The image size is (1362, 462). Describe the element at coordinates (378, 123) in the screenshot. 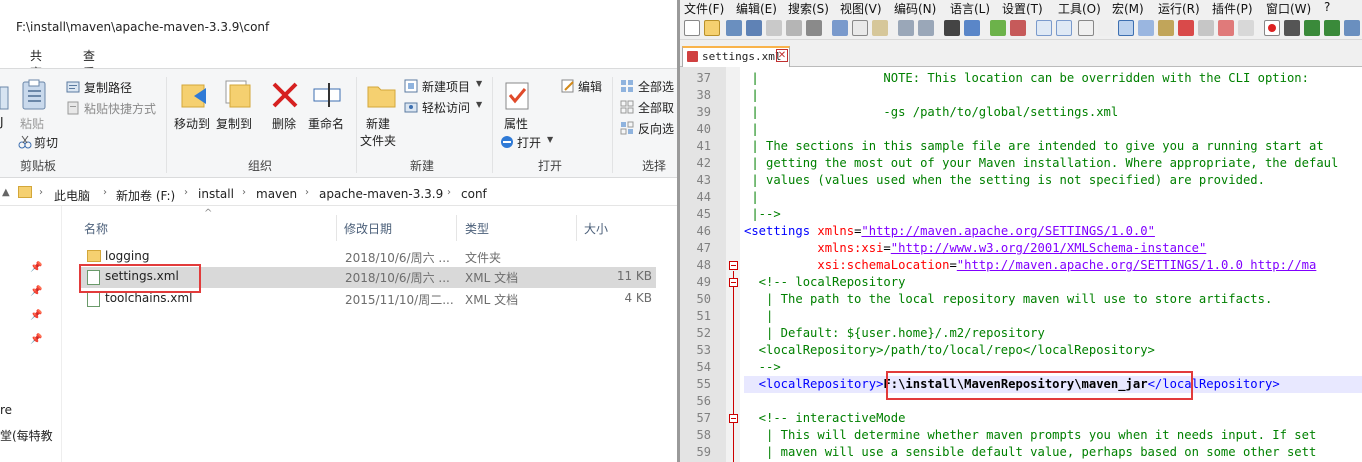

I see `new-folder-button-line1: 新建` at that location.